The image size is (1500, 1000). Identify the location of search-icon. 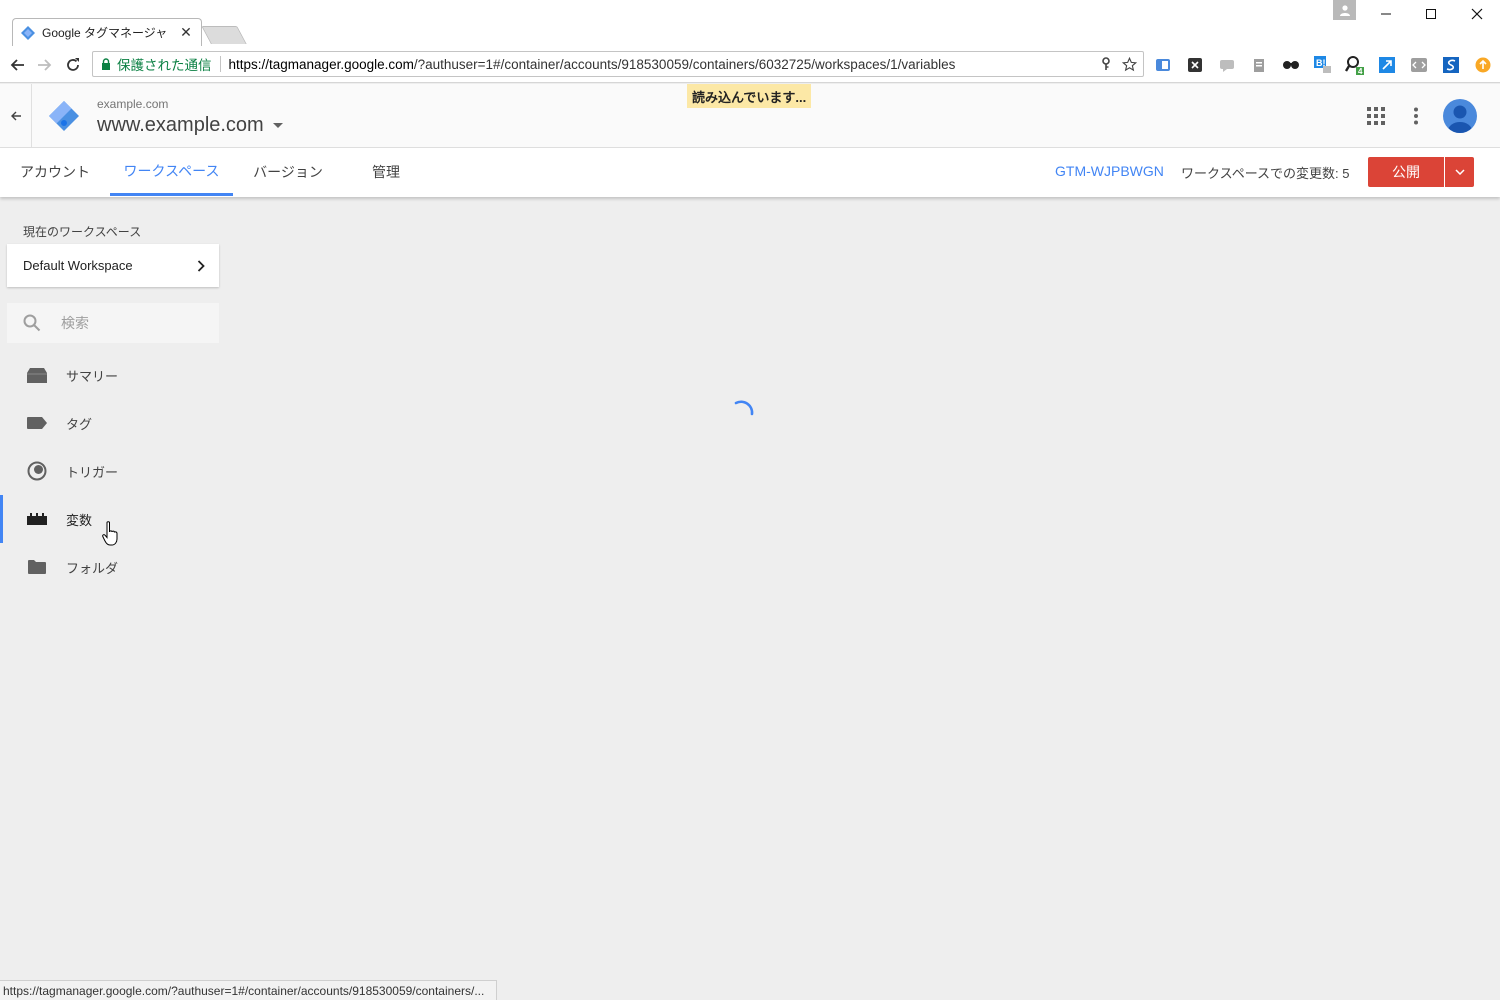
(32, 323).